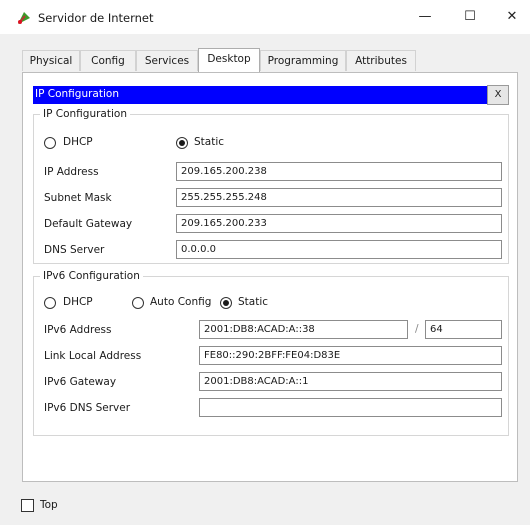  Describe the element at coordinates (209, 142) in the screenshot. I see `ipv4-static-label: Static` at that location.